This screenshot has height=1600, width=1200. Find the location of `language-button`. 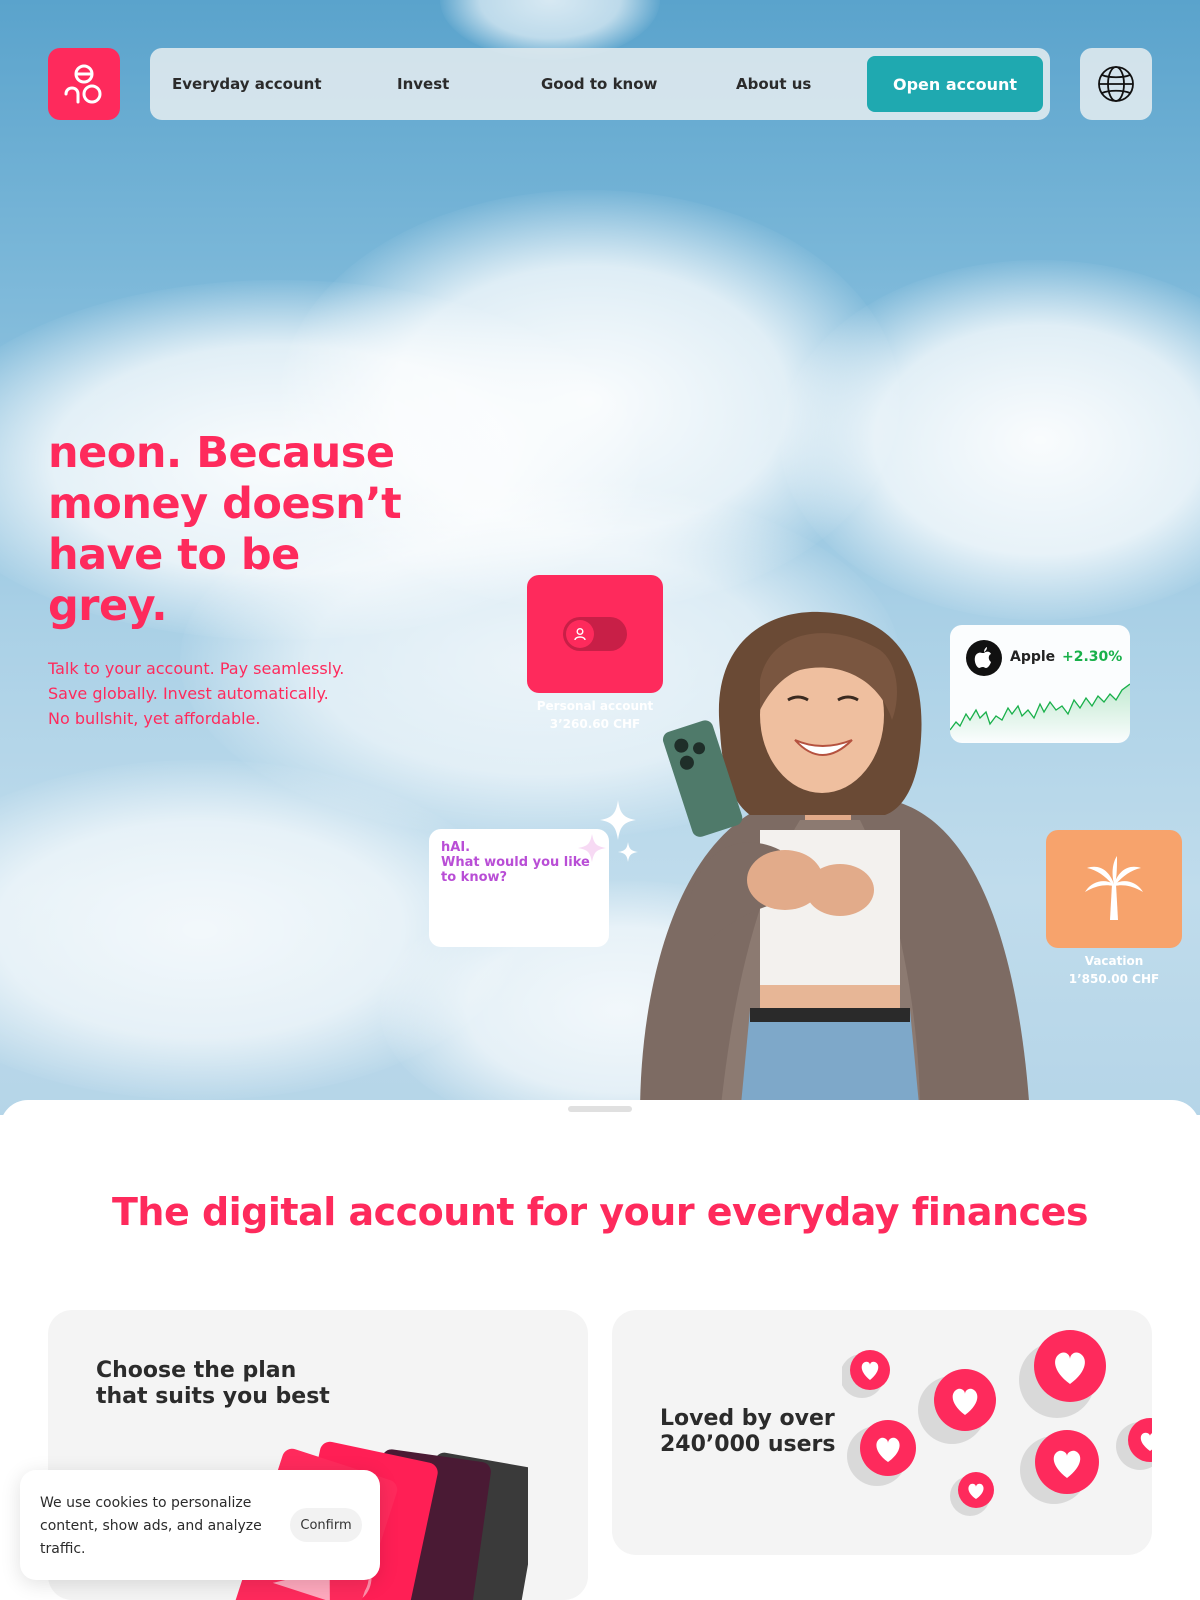

language-button is located at coordinates (1116, 84).